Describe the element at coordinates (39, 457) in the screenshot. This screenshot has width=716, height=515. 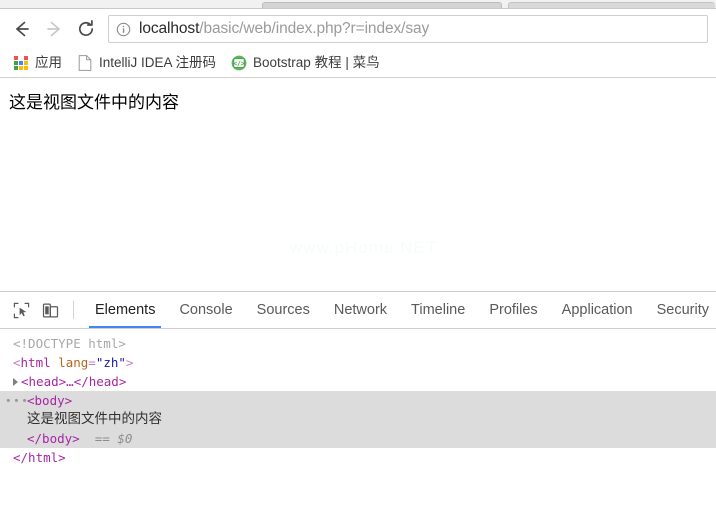
I see `tag-html-close: </html>` at that location.